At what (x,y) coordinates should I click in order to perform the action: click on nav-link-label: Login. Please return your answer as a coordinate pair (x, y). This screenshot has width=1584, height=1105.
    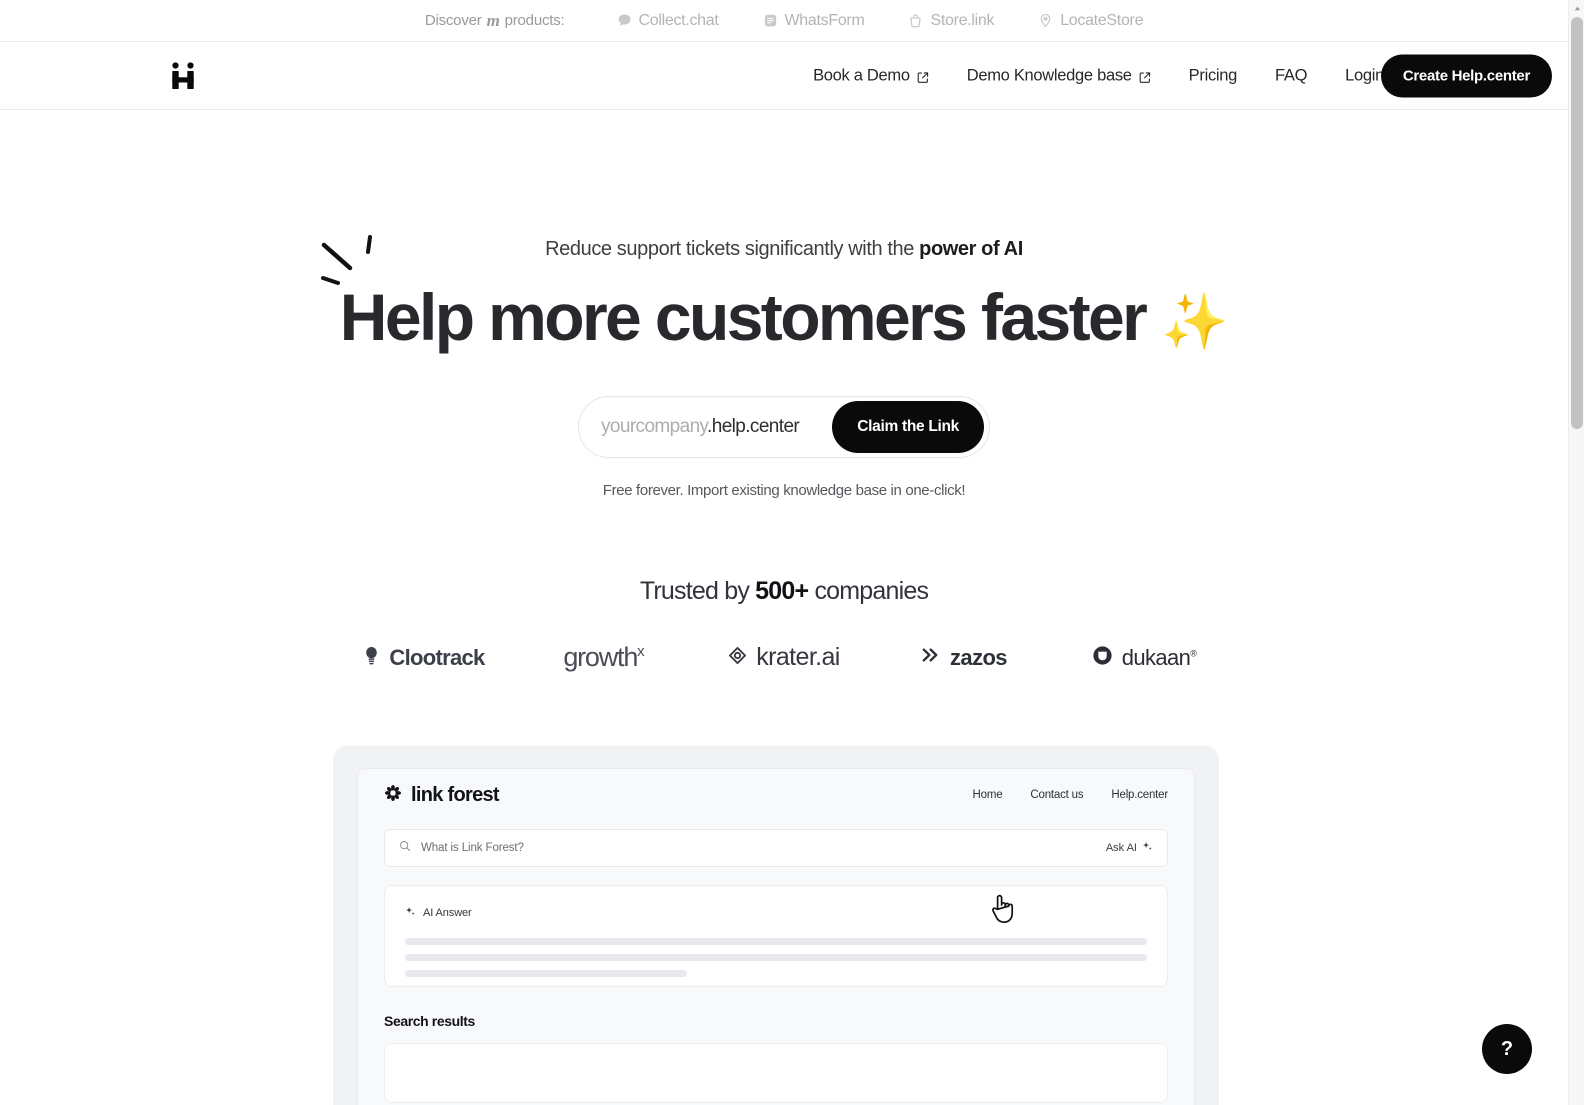
    Looking at the image, I should click on (1364, 75).